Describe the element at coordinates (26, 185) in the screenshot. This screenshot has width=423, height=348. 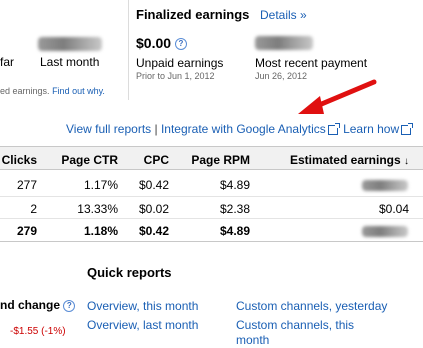
I see `row1-clicks: 277` at that location.